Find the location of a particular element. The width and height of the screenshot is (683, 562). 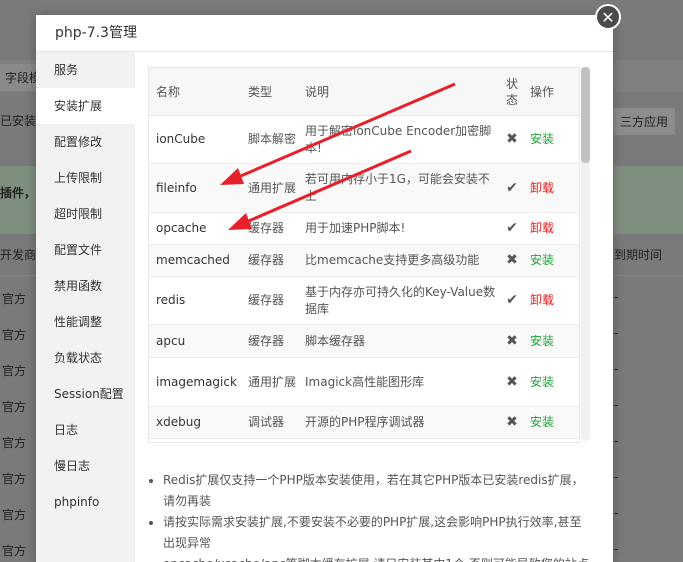

header-type: 类型 is located at coordinates (269, 92).